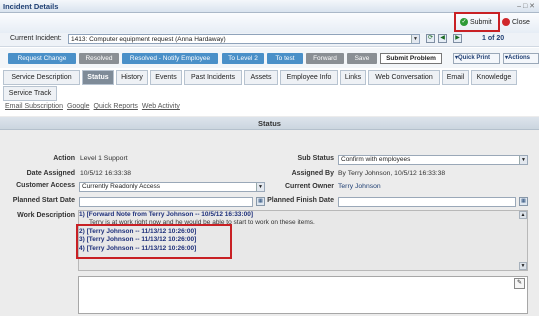 This screenshot has height=316, width=539. What do you see at coordinates (116, 106) in the screenshot?
I see `link-quick-reports: Quick Reports` at bounding box center [116, 106].